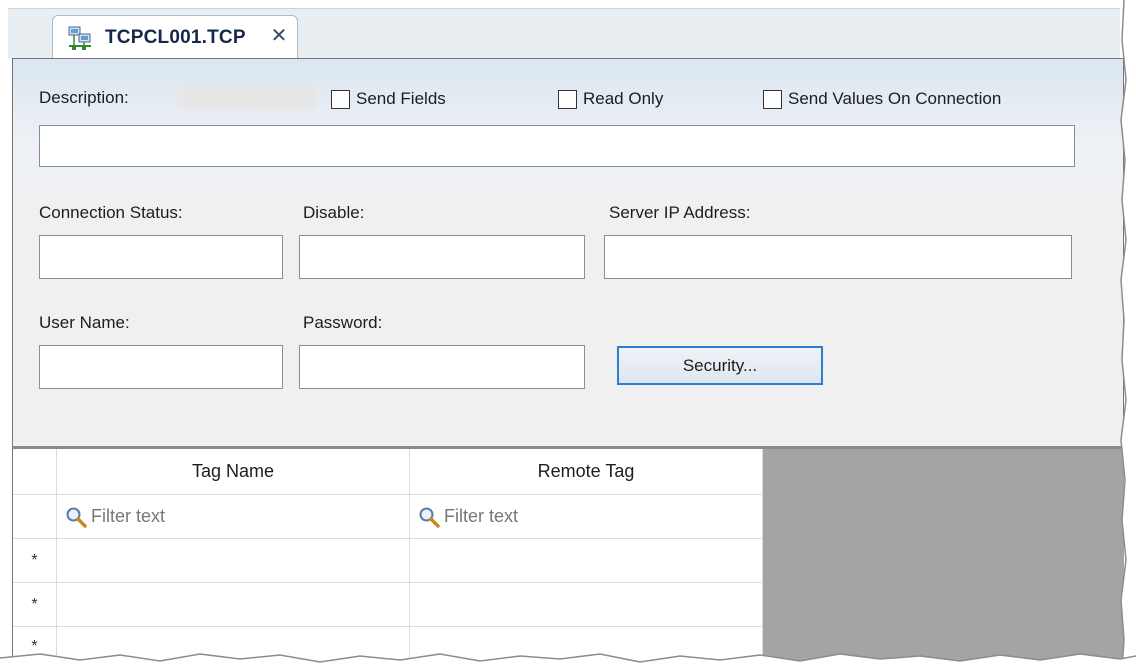  Describe the element at coordinates (1128, 333) in the screenshot. I see `torn-edge-right` at that location.